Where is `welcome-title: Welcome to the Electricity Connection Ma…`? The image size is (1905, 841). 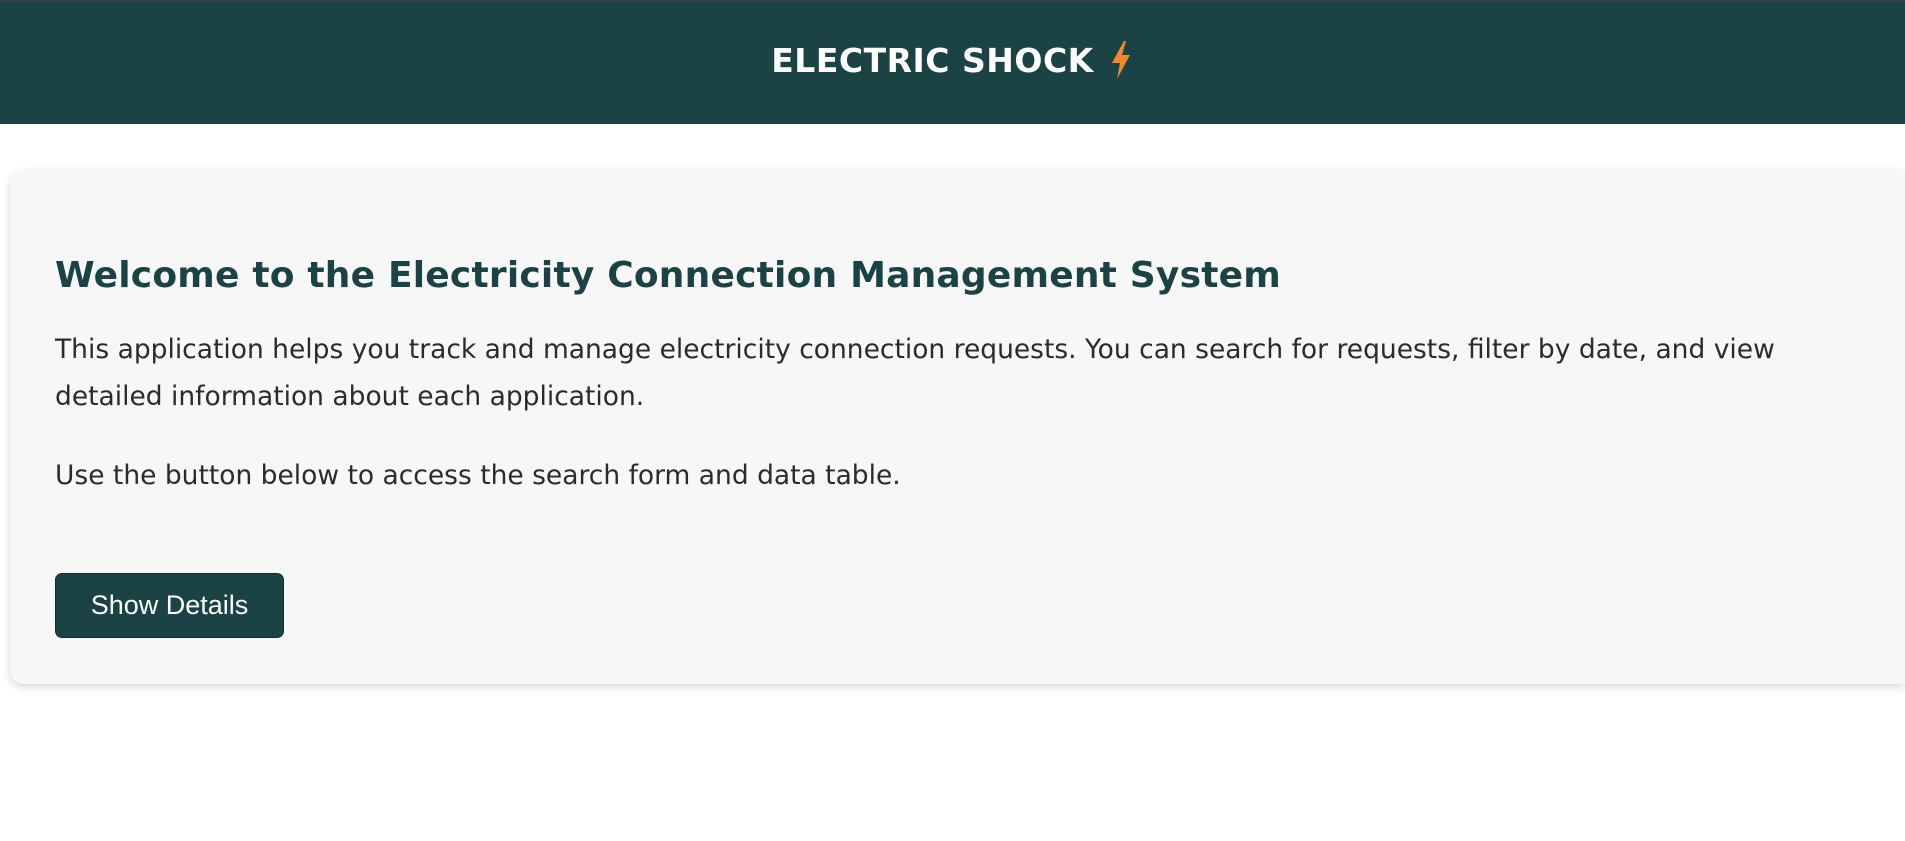
welcome-title: Welcome to the Electricity Connection Ma… is located at coordinates (668, 275).